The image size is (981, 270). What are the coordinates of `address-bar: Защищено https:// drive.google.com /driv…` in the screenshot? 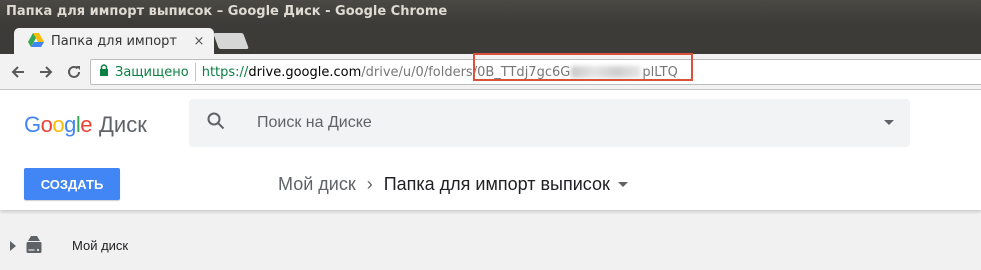 It's located at (535, 72).